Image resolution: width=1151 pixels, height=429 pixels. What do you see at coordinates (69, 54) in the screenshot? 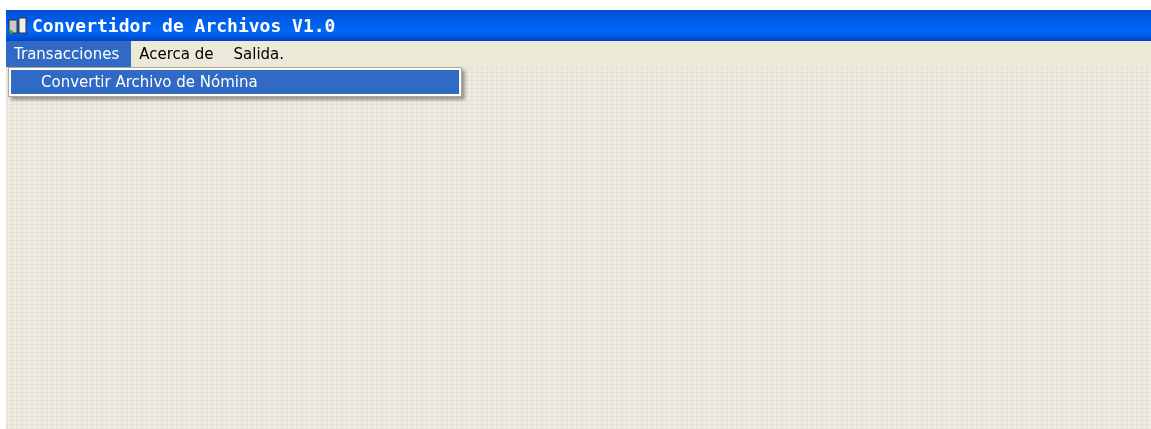
I see `menu-item: Transacciones` at bounding box center [69, 54].